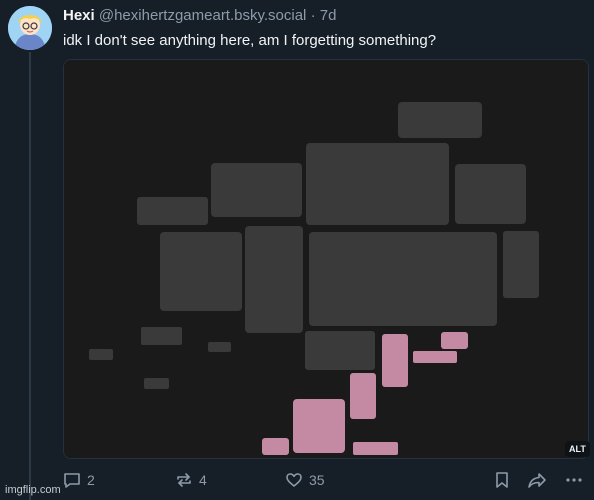 The image size is (594, 500). Describe the element at coordinates (305, 480) in the screenshot. I see `like-button: 35` at that location.